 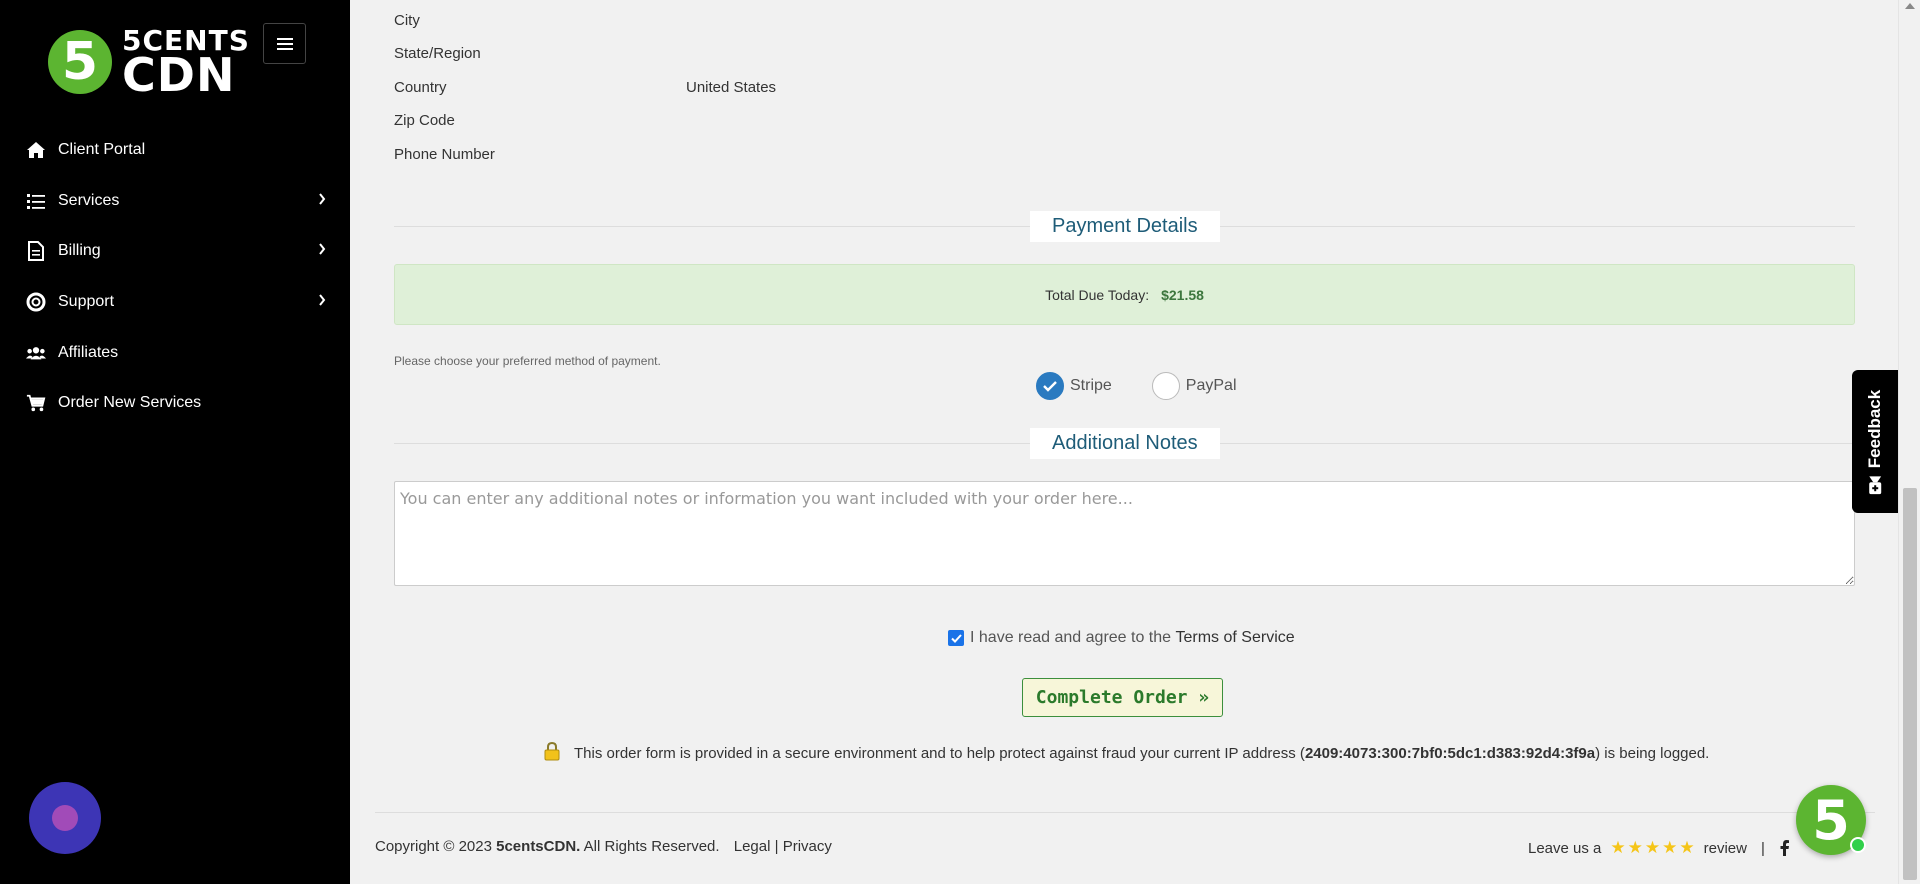 I want to click on facebook-icon, so click(x=1784, y=848).